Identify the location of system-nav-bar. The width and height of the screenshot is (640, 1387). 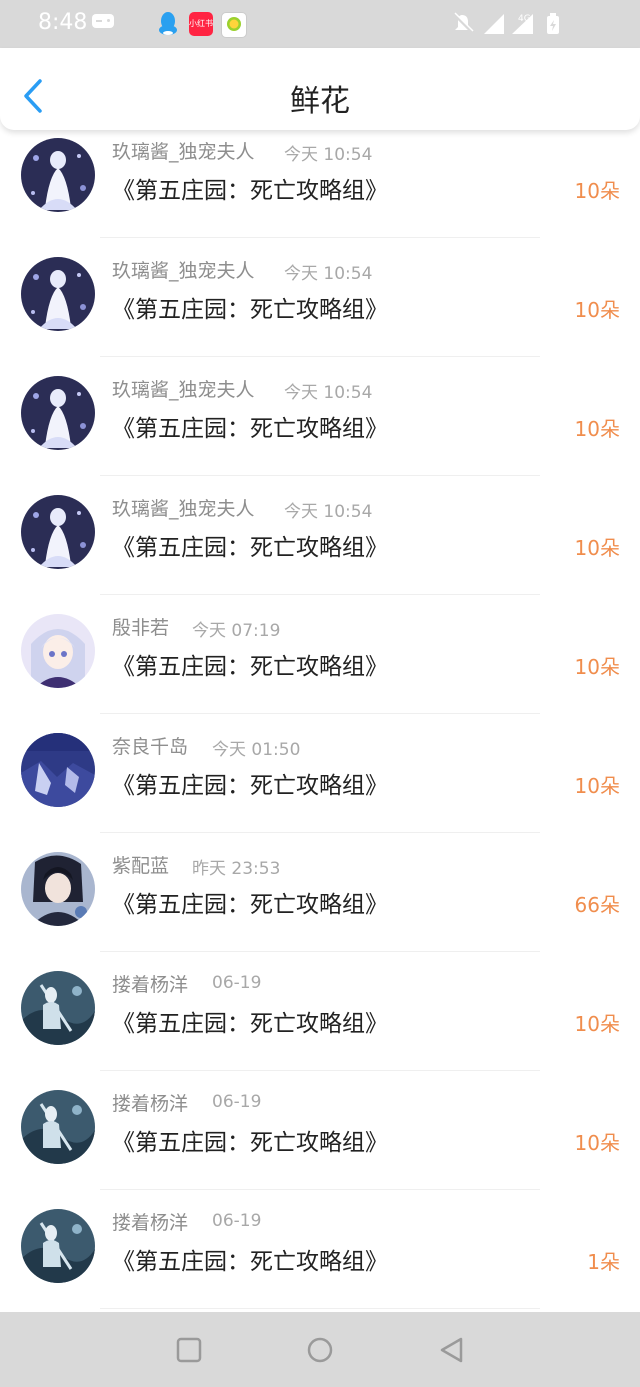
(320, 1349).